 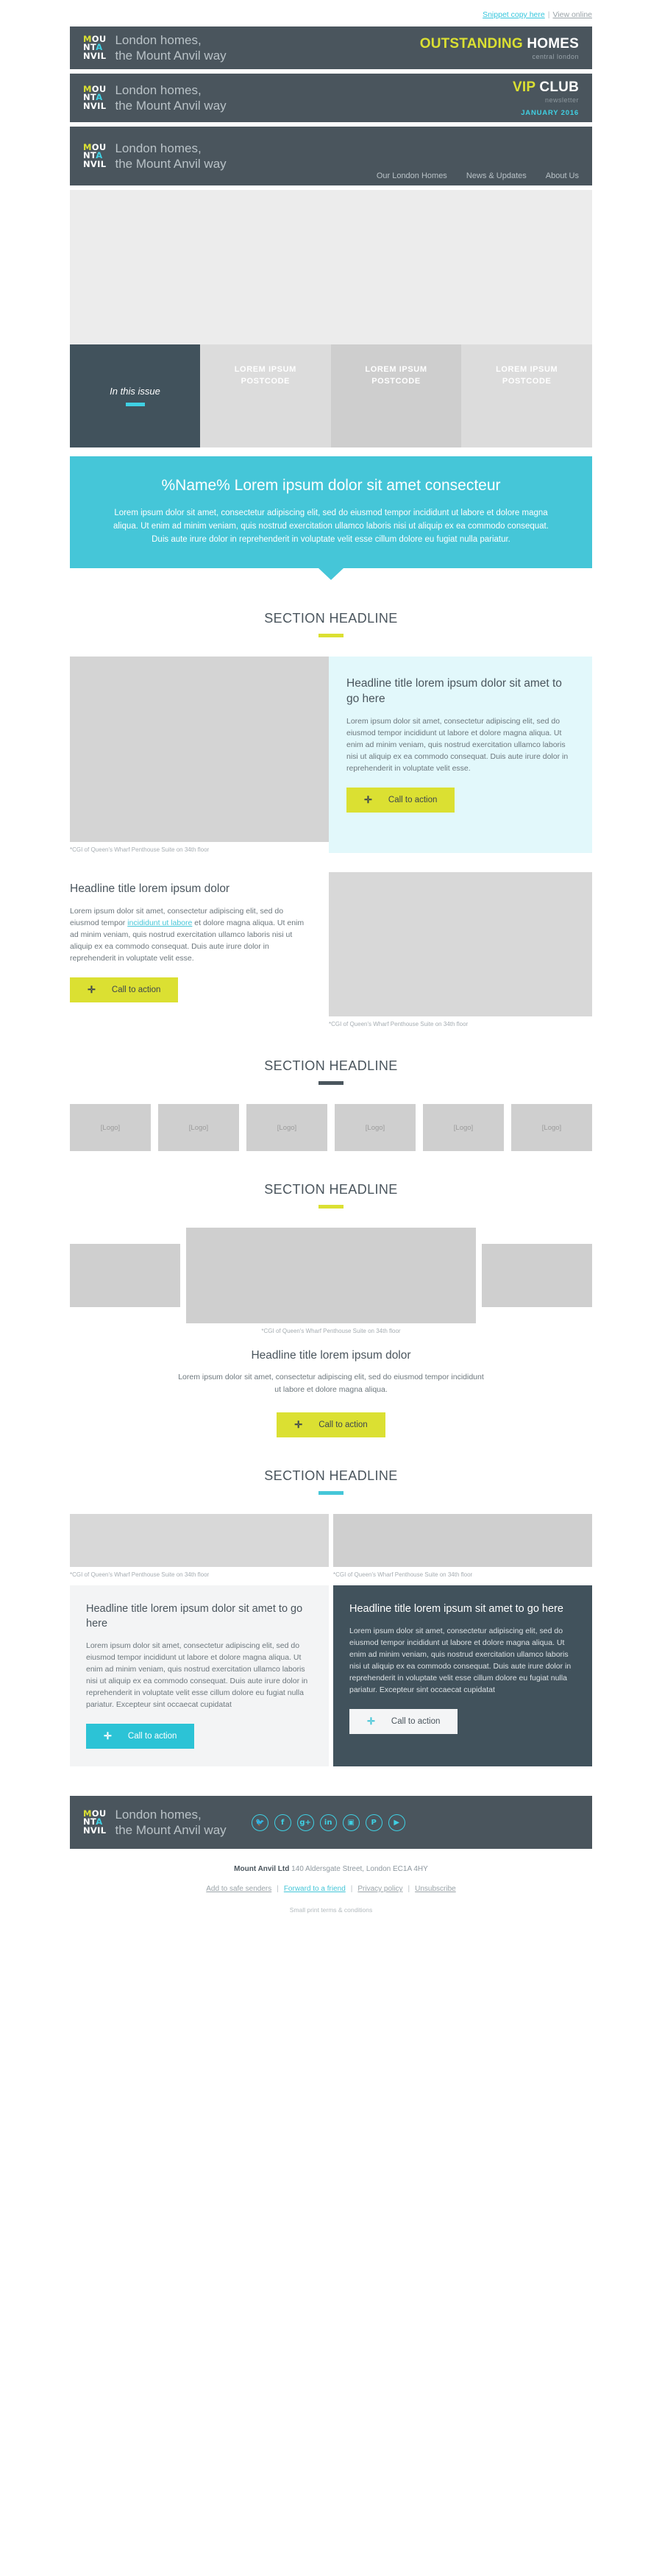 What do you see at coordinates (331, 1910) in the screenshot?
I see `footer-small-print: Small print terms & conditions` at bounding box center [331, 1910].